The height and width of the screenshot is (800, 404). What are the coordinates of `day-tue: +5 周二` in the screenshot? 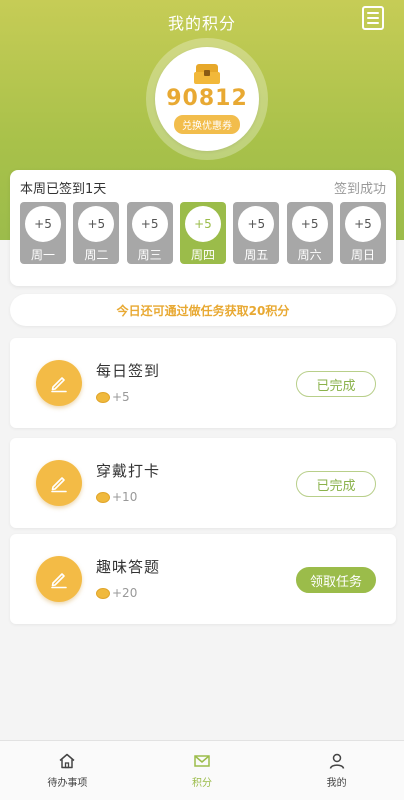 It's located at (96, 233).